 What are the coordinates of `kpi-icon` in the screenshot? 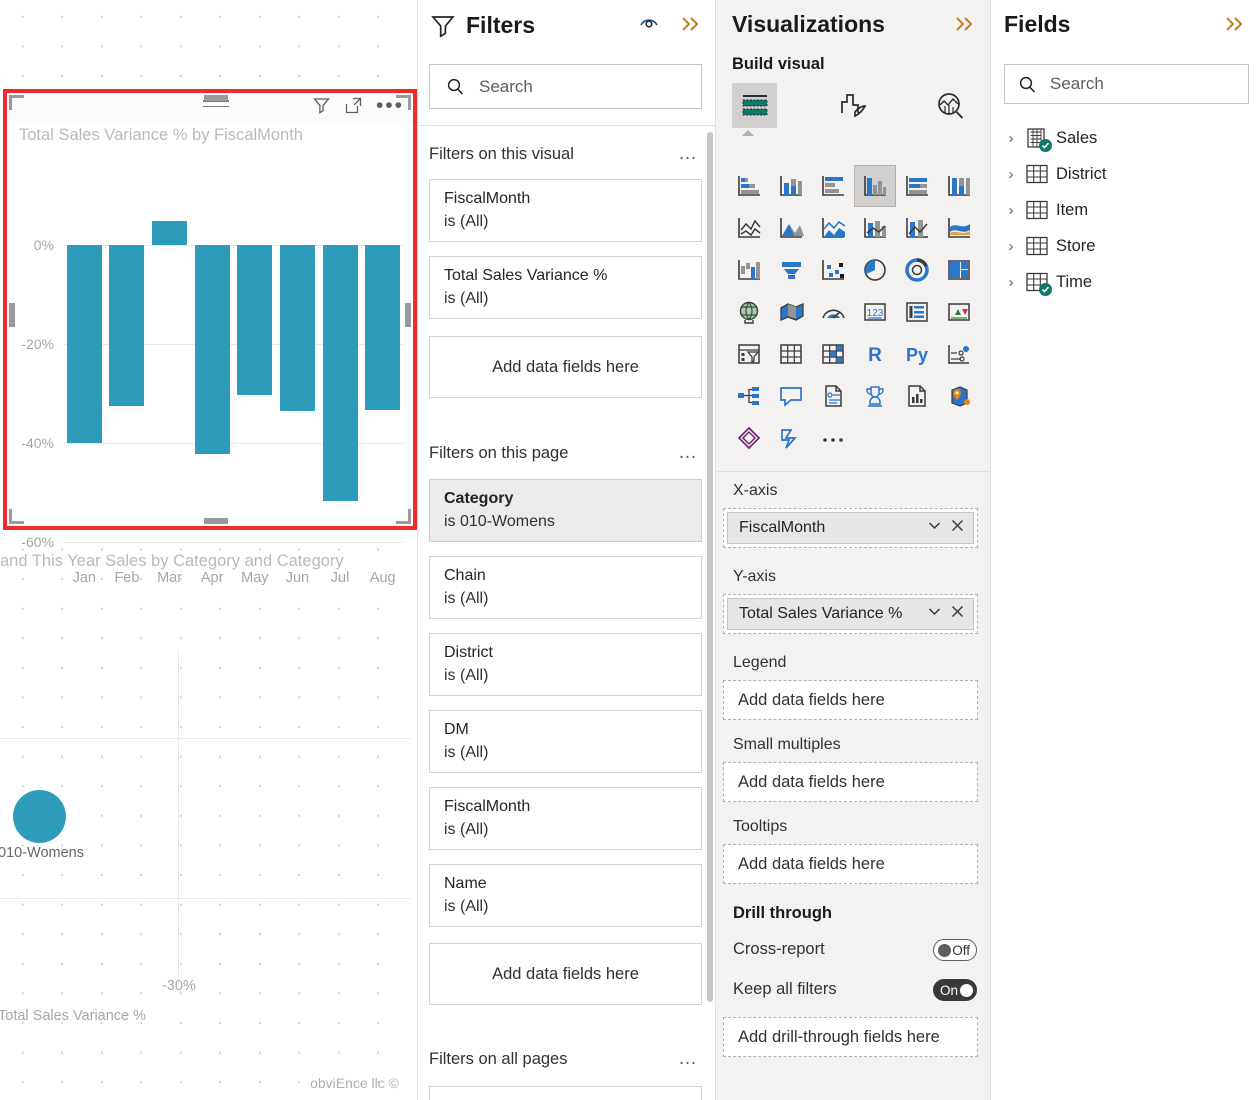 It's located at (959, 312).